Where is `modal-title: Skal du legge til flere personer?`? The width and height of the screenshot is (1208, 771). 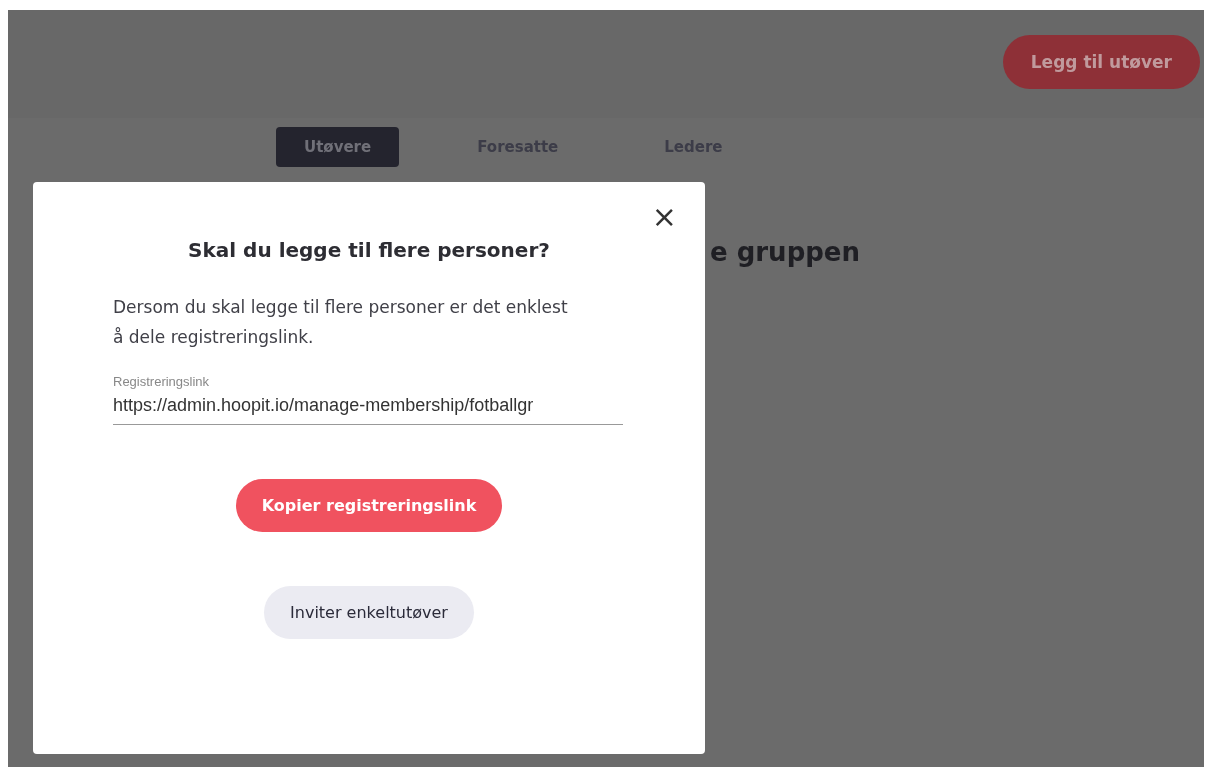 modal-title: Skal du legge til flere personer? is located at coordinates (369, 250).